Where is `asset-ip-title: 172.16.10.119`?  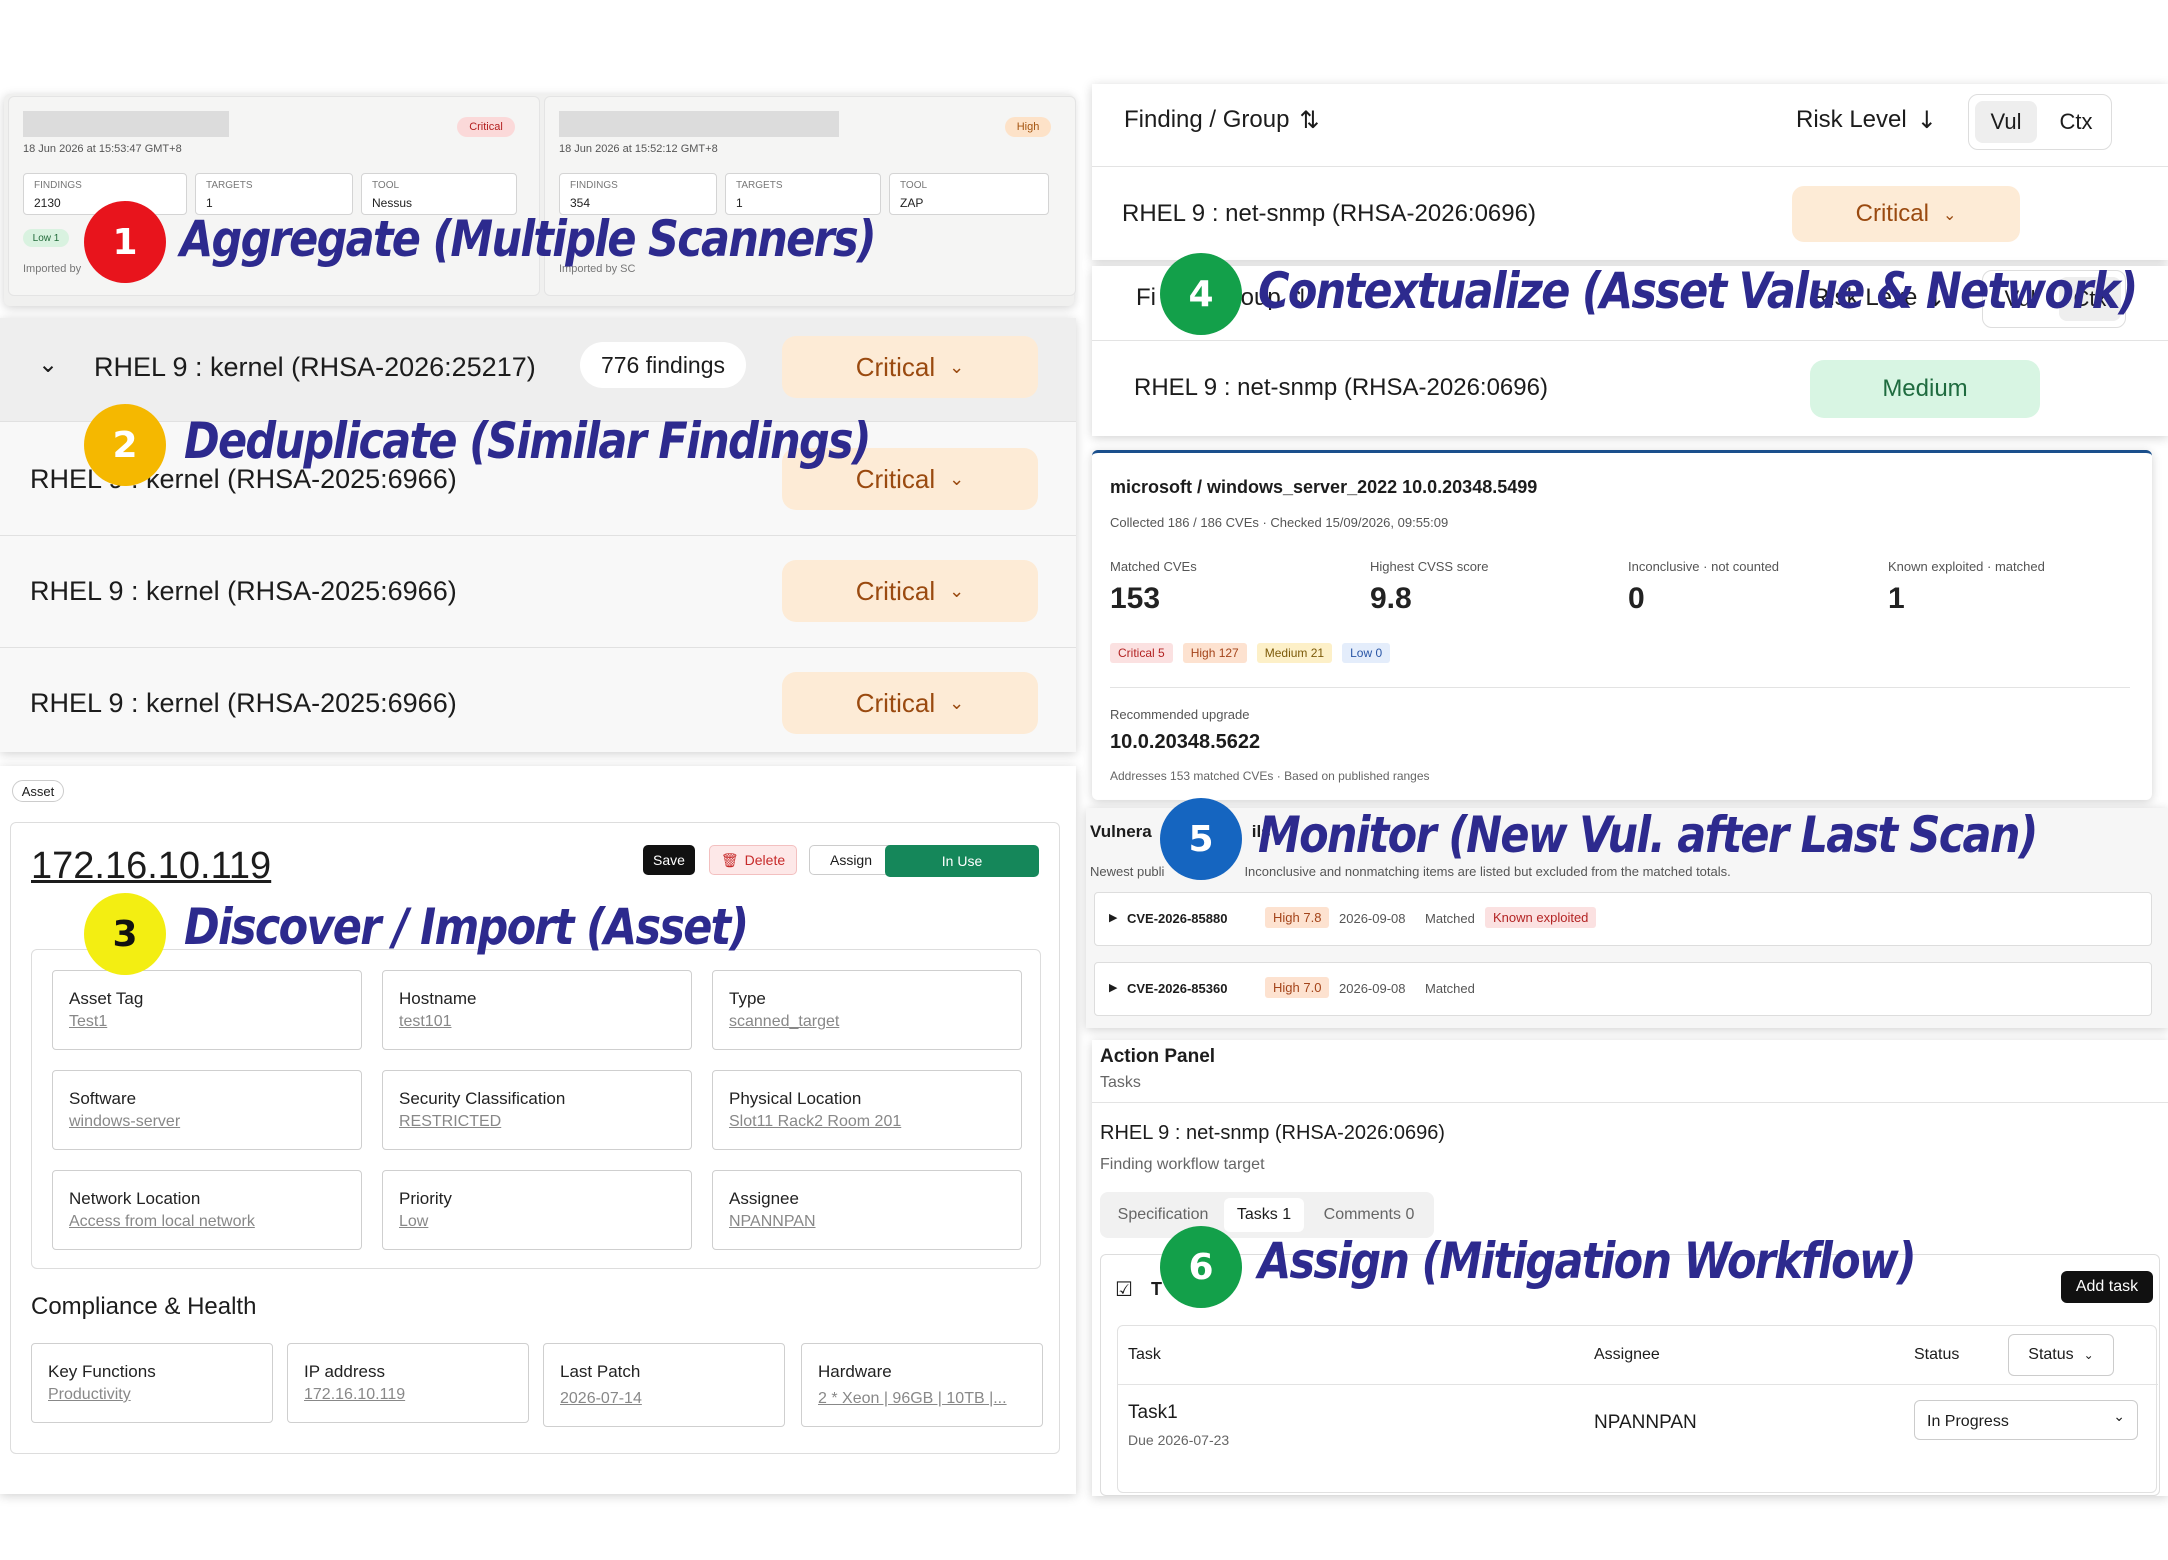
asset-ip-title: 172.16.10.119 is located at coordinates (151, 866).